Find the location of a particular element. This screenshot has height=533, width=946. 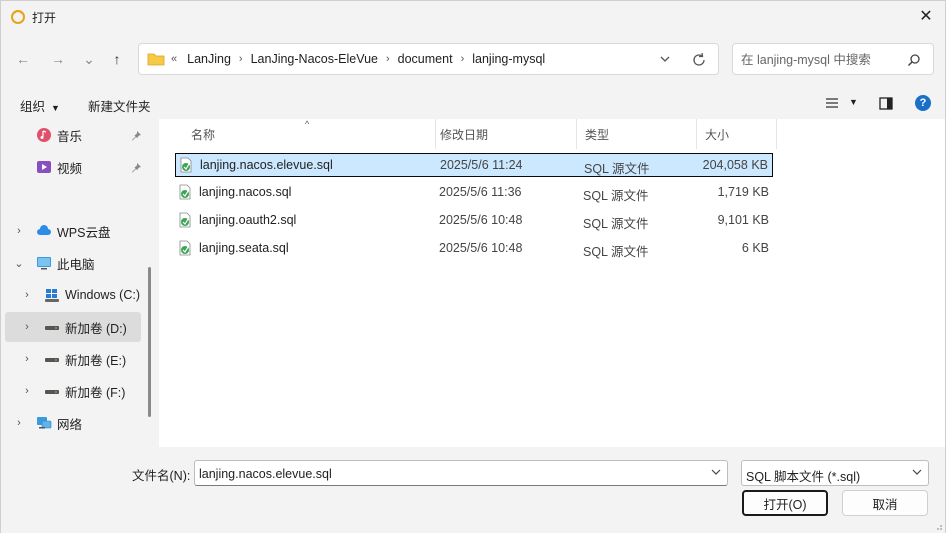

drive-icon is located at coordinates (52, 392).